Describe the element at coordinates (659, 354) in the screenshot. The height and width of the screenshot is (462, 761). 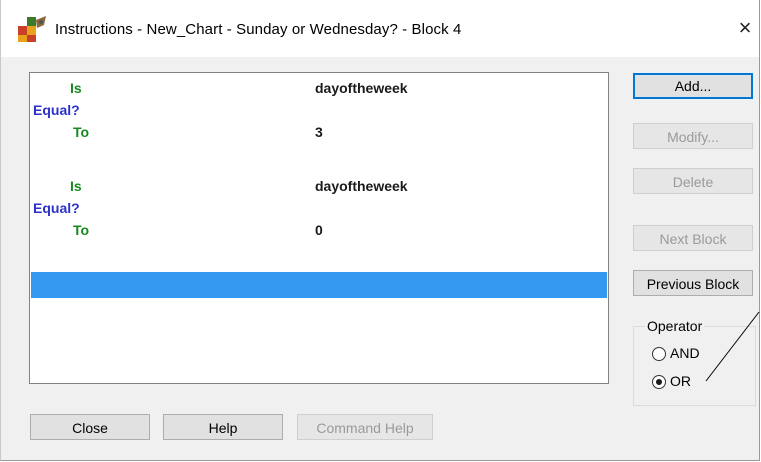
I see `and-radio` at that location.